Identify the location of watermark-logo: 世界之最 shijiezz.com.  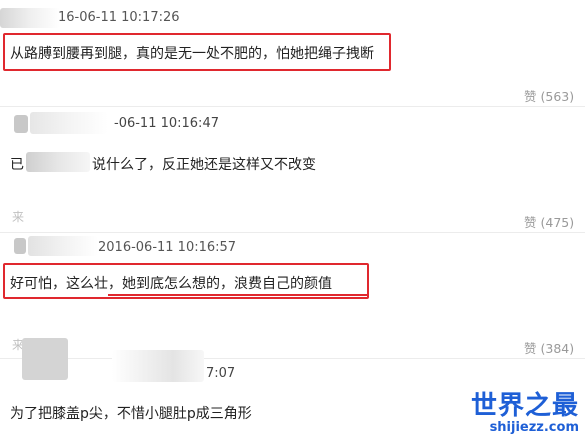
(525, 413).